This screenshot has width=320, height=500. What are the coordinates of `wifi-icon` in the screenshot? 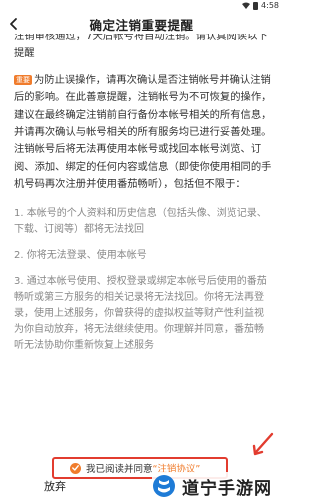 It's located at (246, 5).